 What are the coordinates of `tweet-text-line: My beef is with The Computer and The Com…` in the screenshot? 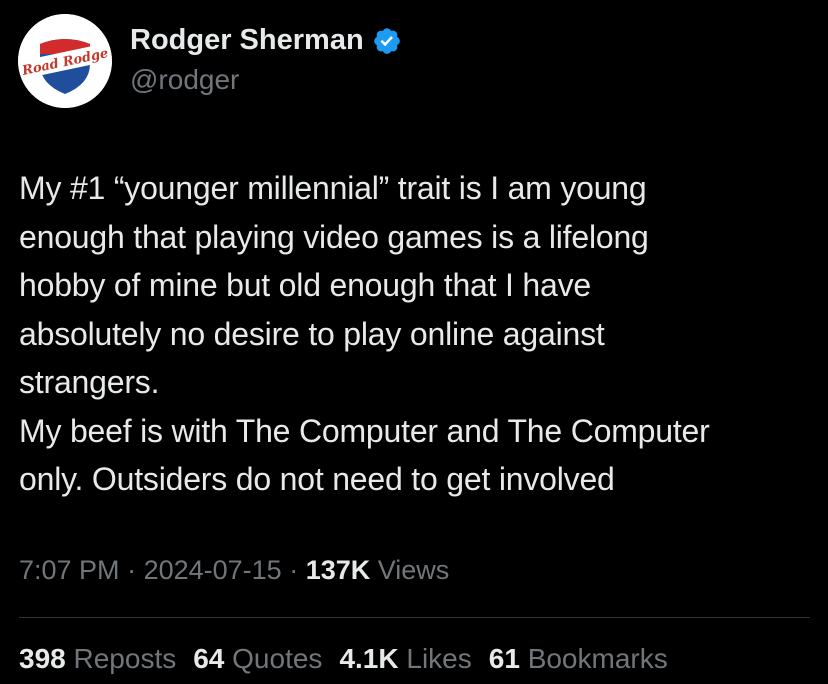 It's located at (364, 430).